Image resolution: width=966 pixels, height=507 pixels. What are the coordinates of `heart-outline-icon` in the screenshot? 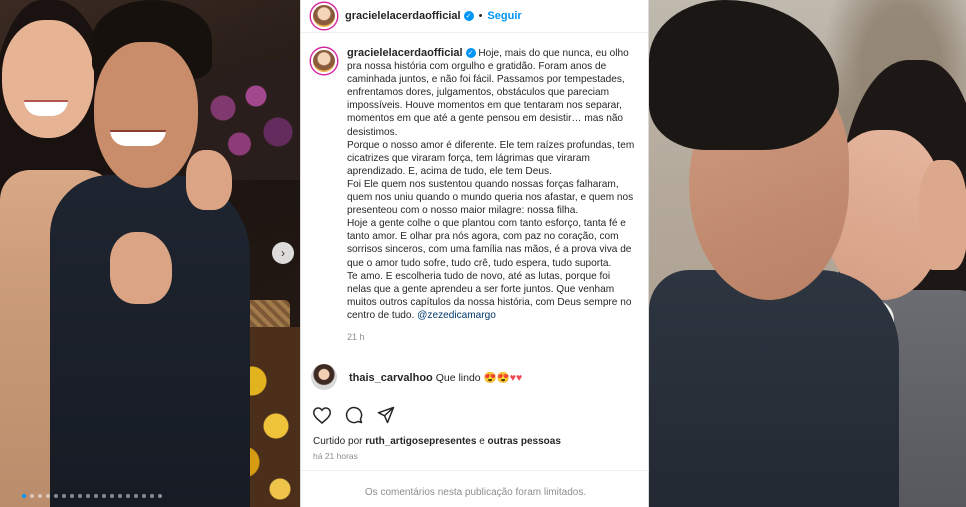 It's located at (322, 415).